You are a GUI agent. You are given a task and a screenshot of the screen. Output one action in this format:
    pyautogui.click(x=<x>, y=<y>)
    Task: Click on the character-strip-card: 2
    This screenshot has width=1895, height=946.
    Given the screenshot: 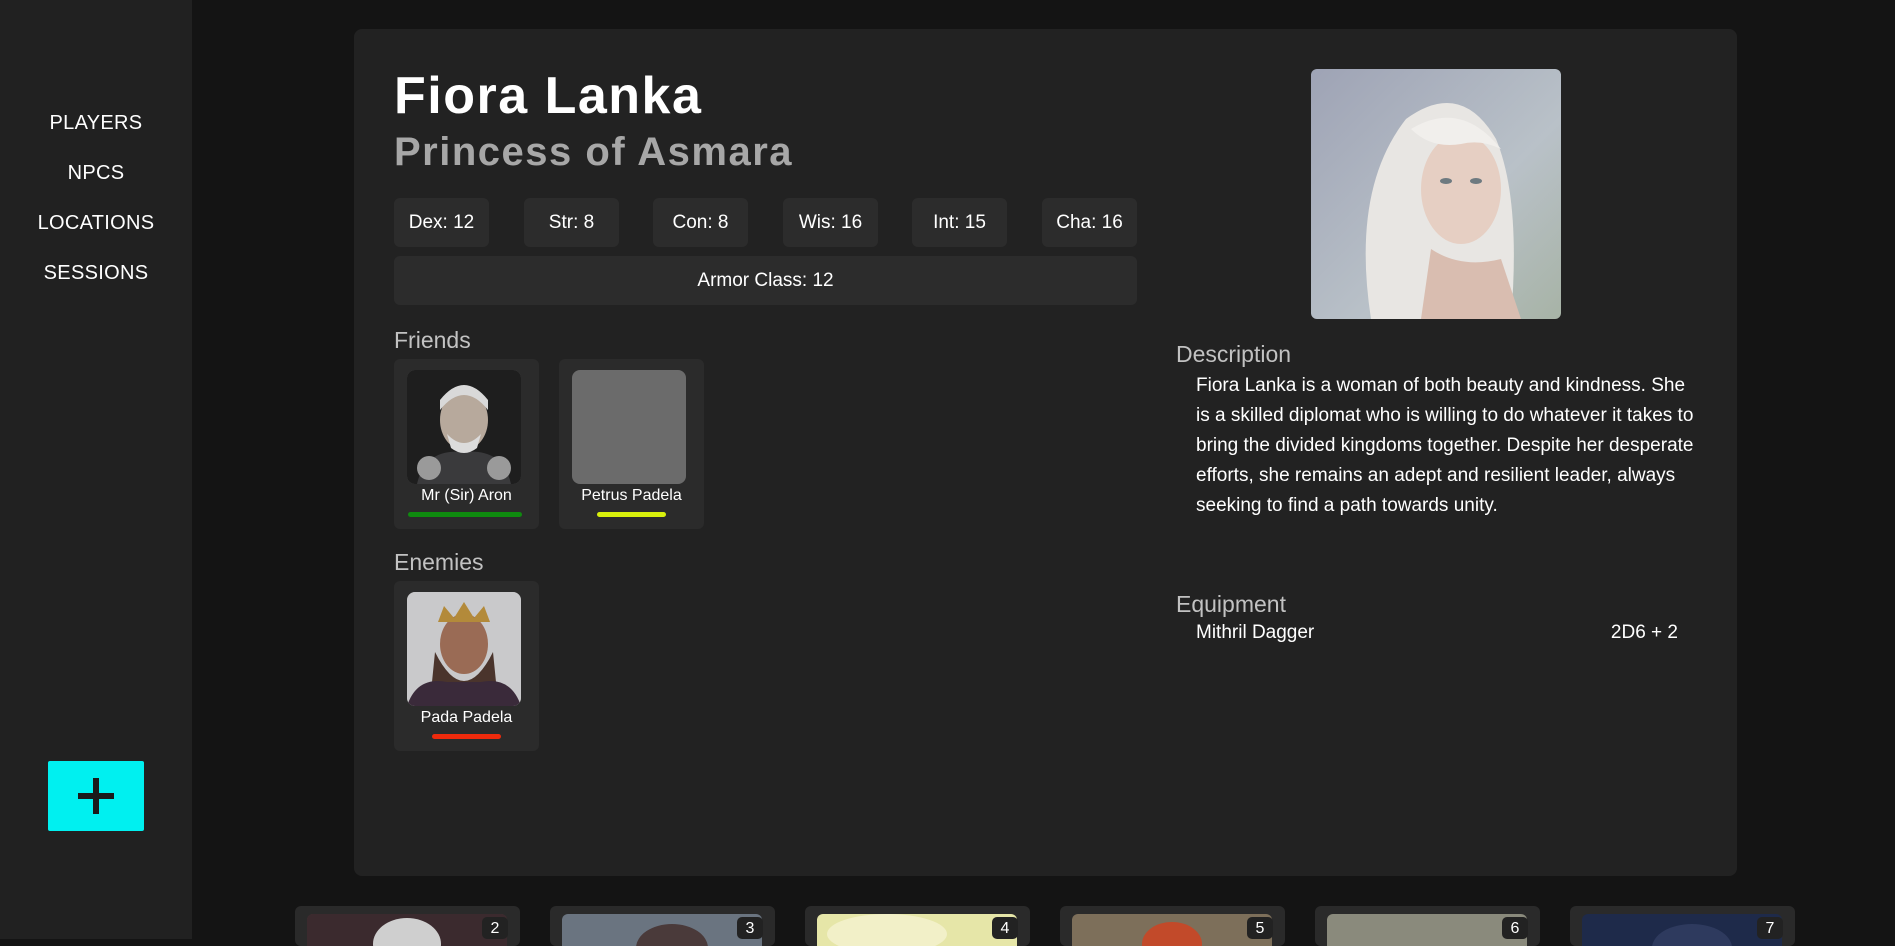 What is the action you would take?
    pyautogui.click(x=407, y=926)
    